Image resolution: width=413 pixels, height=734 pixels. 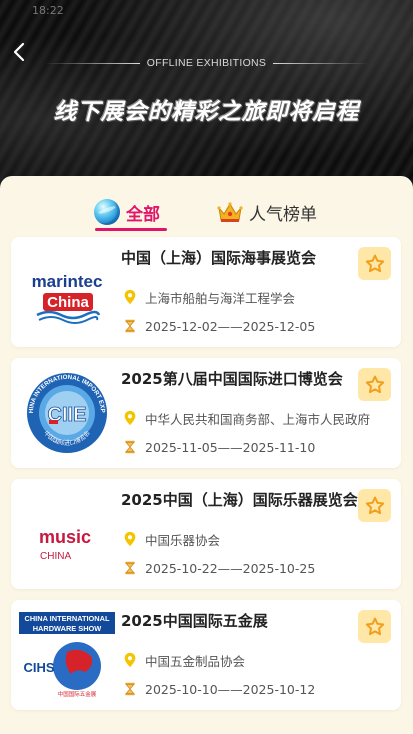 What do you see at coordinates (77, 694) in the screenshot?
I see `logo-text: 中国国际五金展` at bounding box center [77, 694].